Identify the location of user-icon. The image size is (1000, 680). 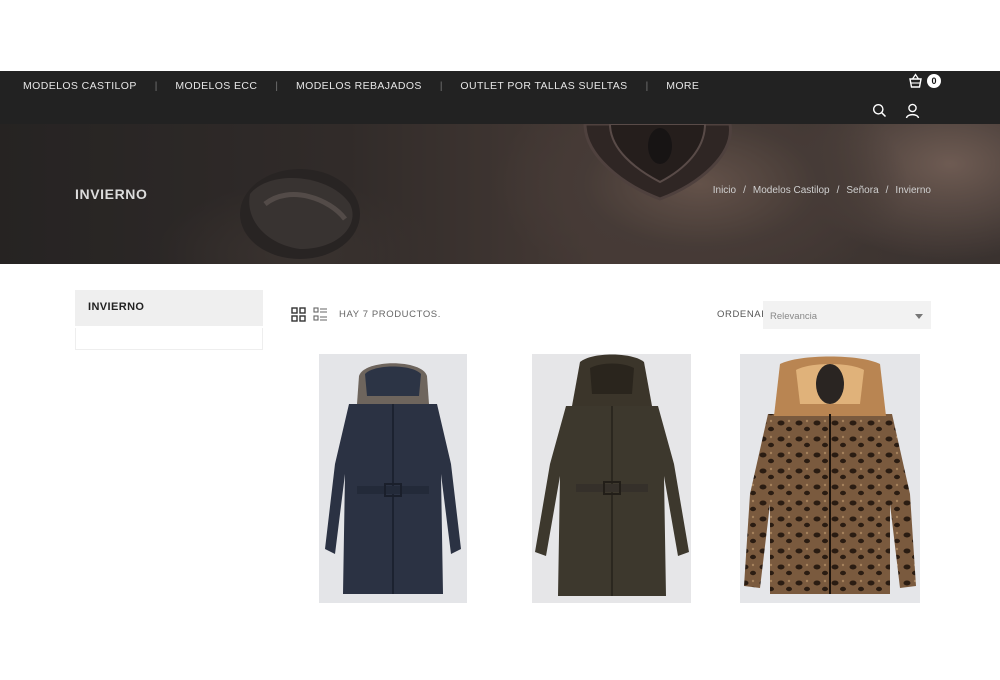
(912, 111).